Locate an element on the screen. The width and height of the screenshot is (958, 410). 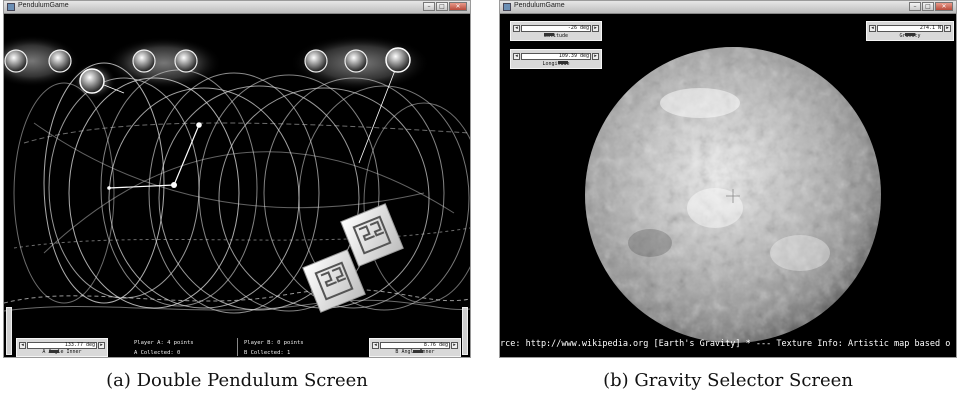
slider-label: A Angle Inner is located at coordinates (62, 352).